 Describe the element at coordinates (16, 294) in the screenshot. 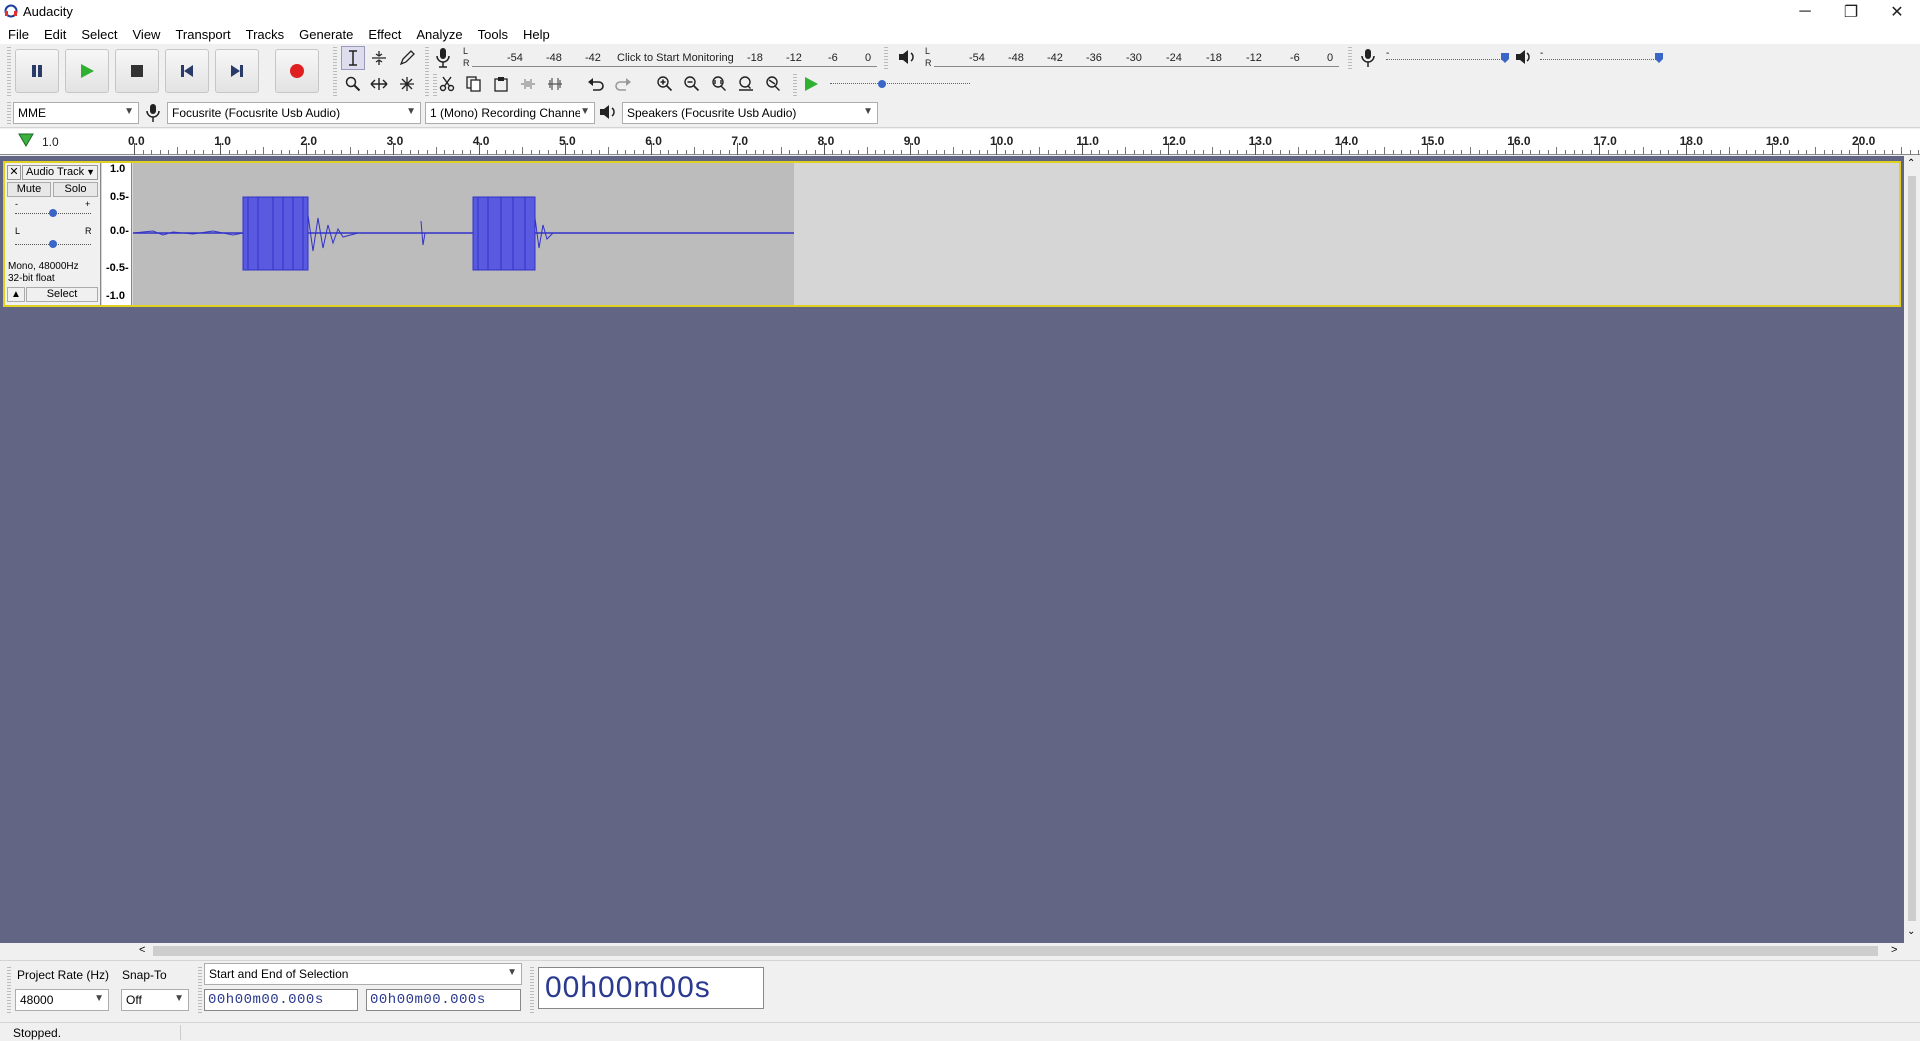

I see `collapse-track-button: ▲` at that location.